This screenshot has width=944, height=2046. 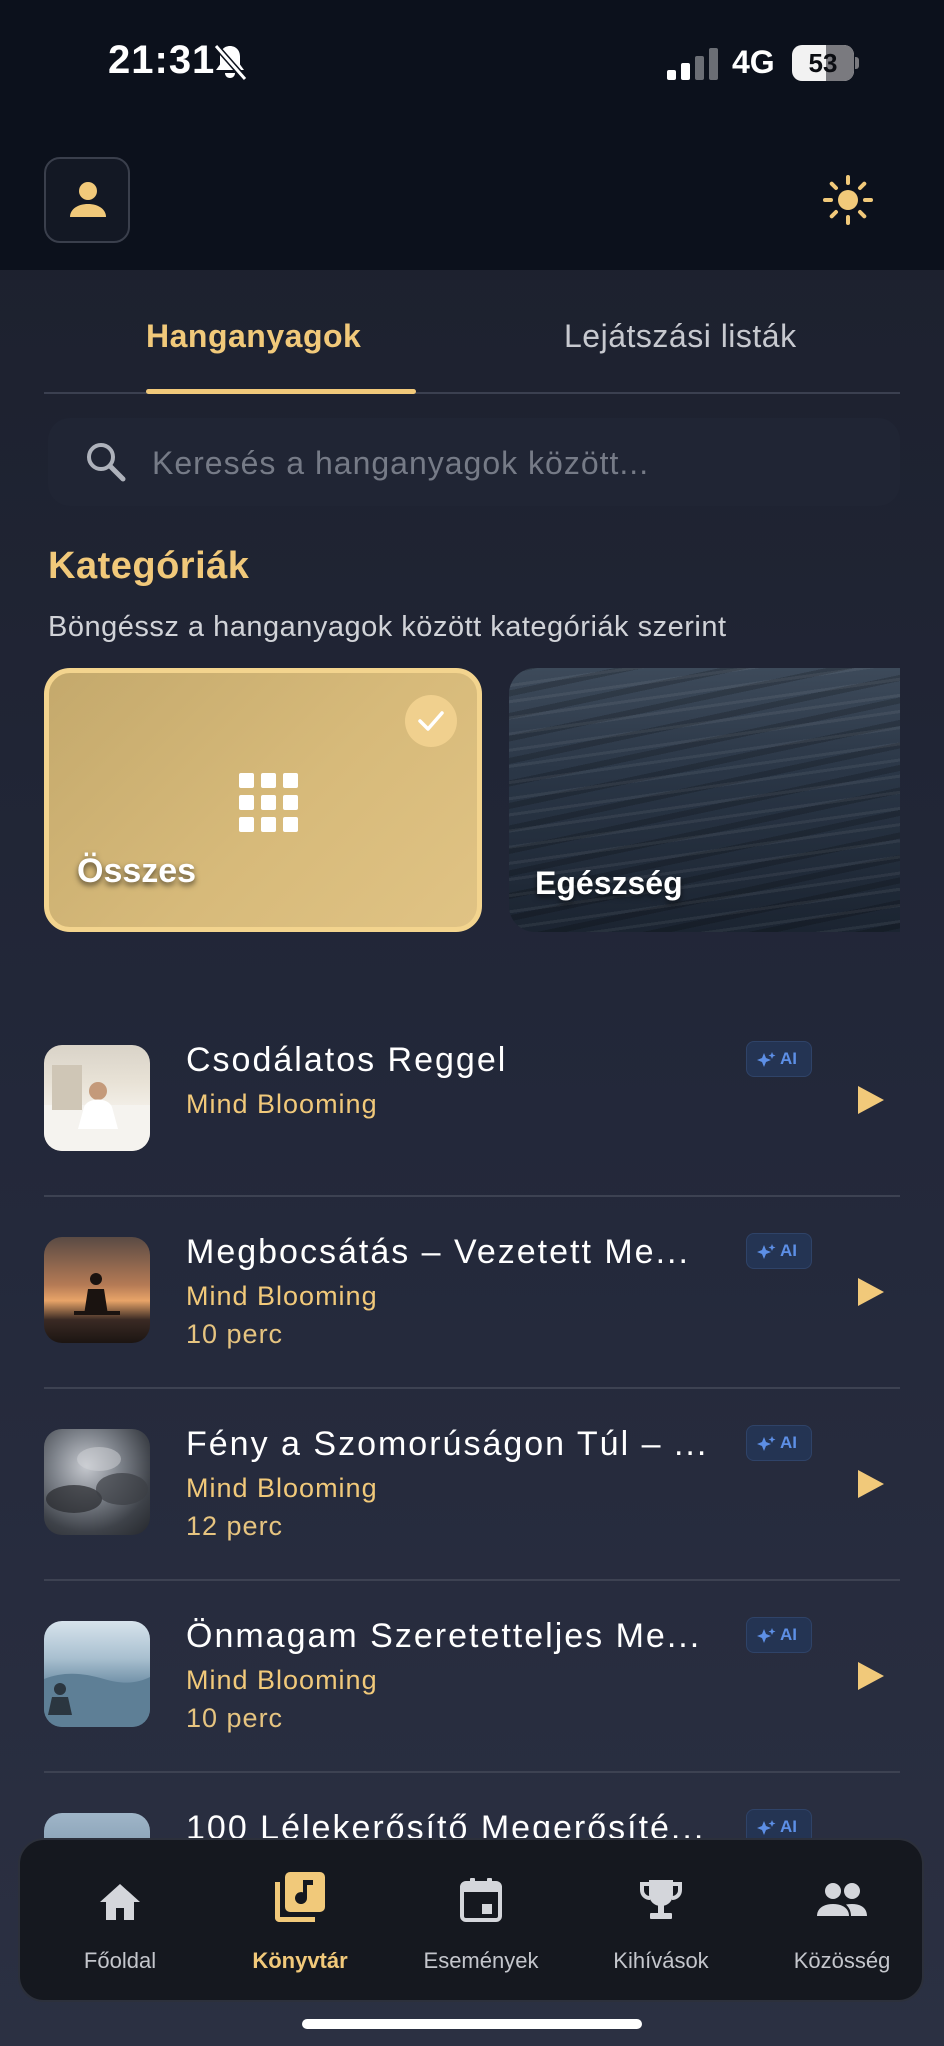 I want to click on search-input, so click(x=512, y=463).